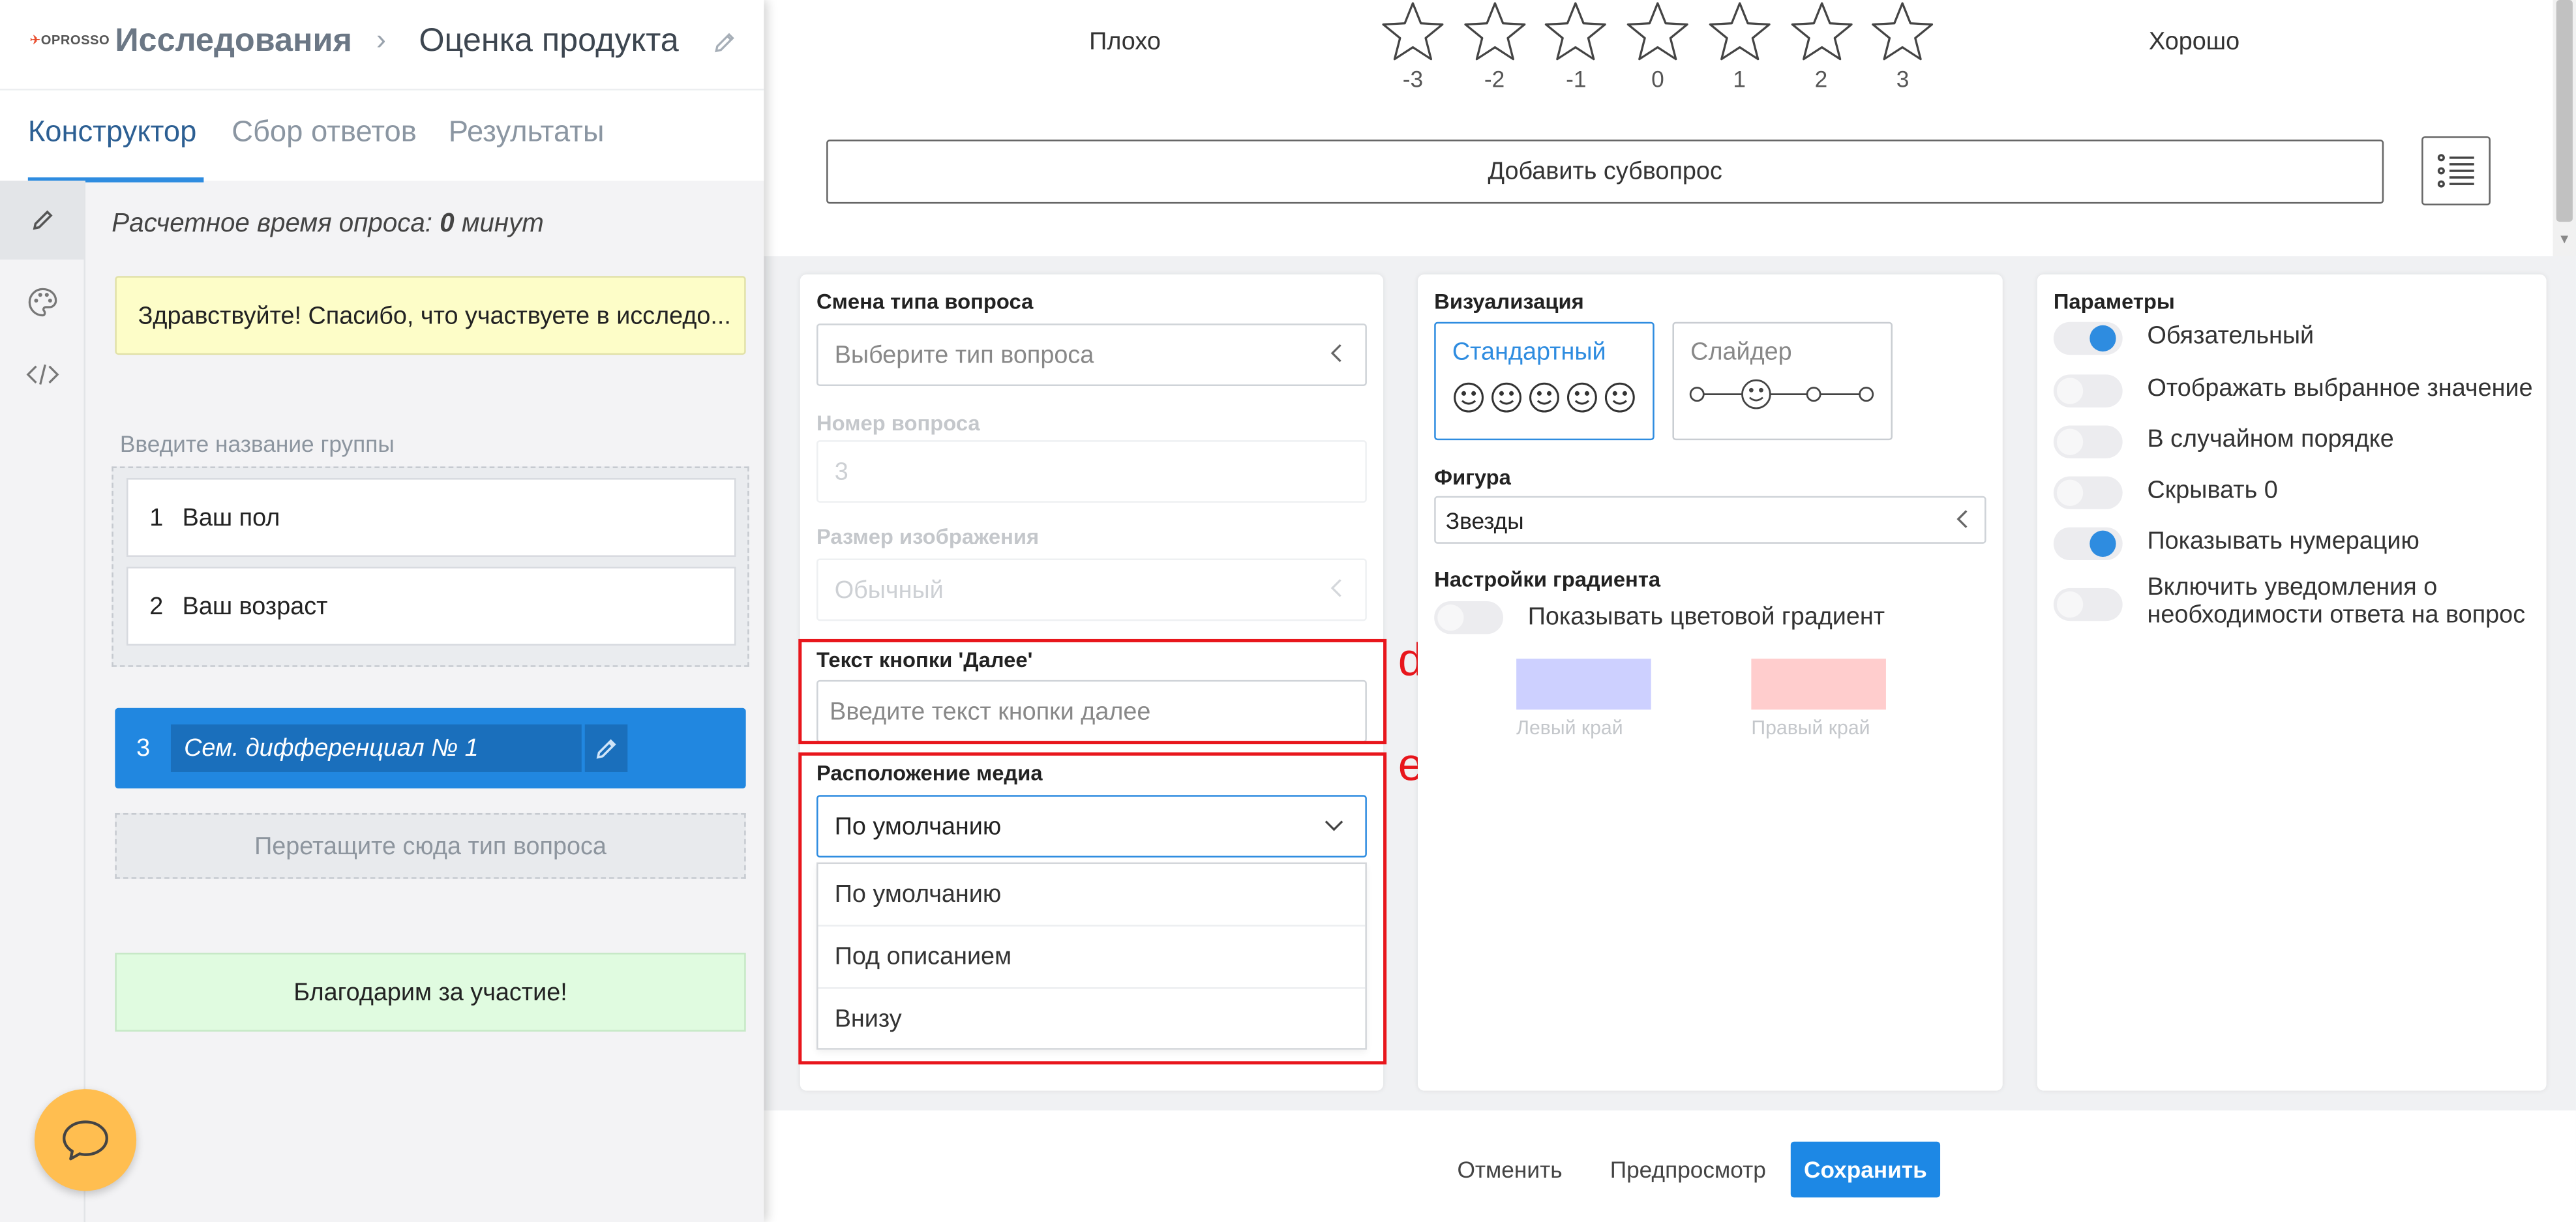  What do you see at coordinates (1509, 1169) in the screenshot?
I see `cancel-button: Отменить` at bounding box center [1509, 1169].